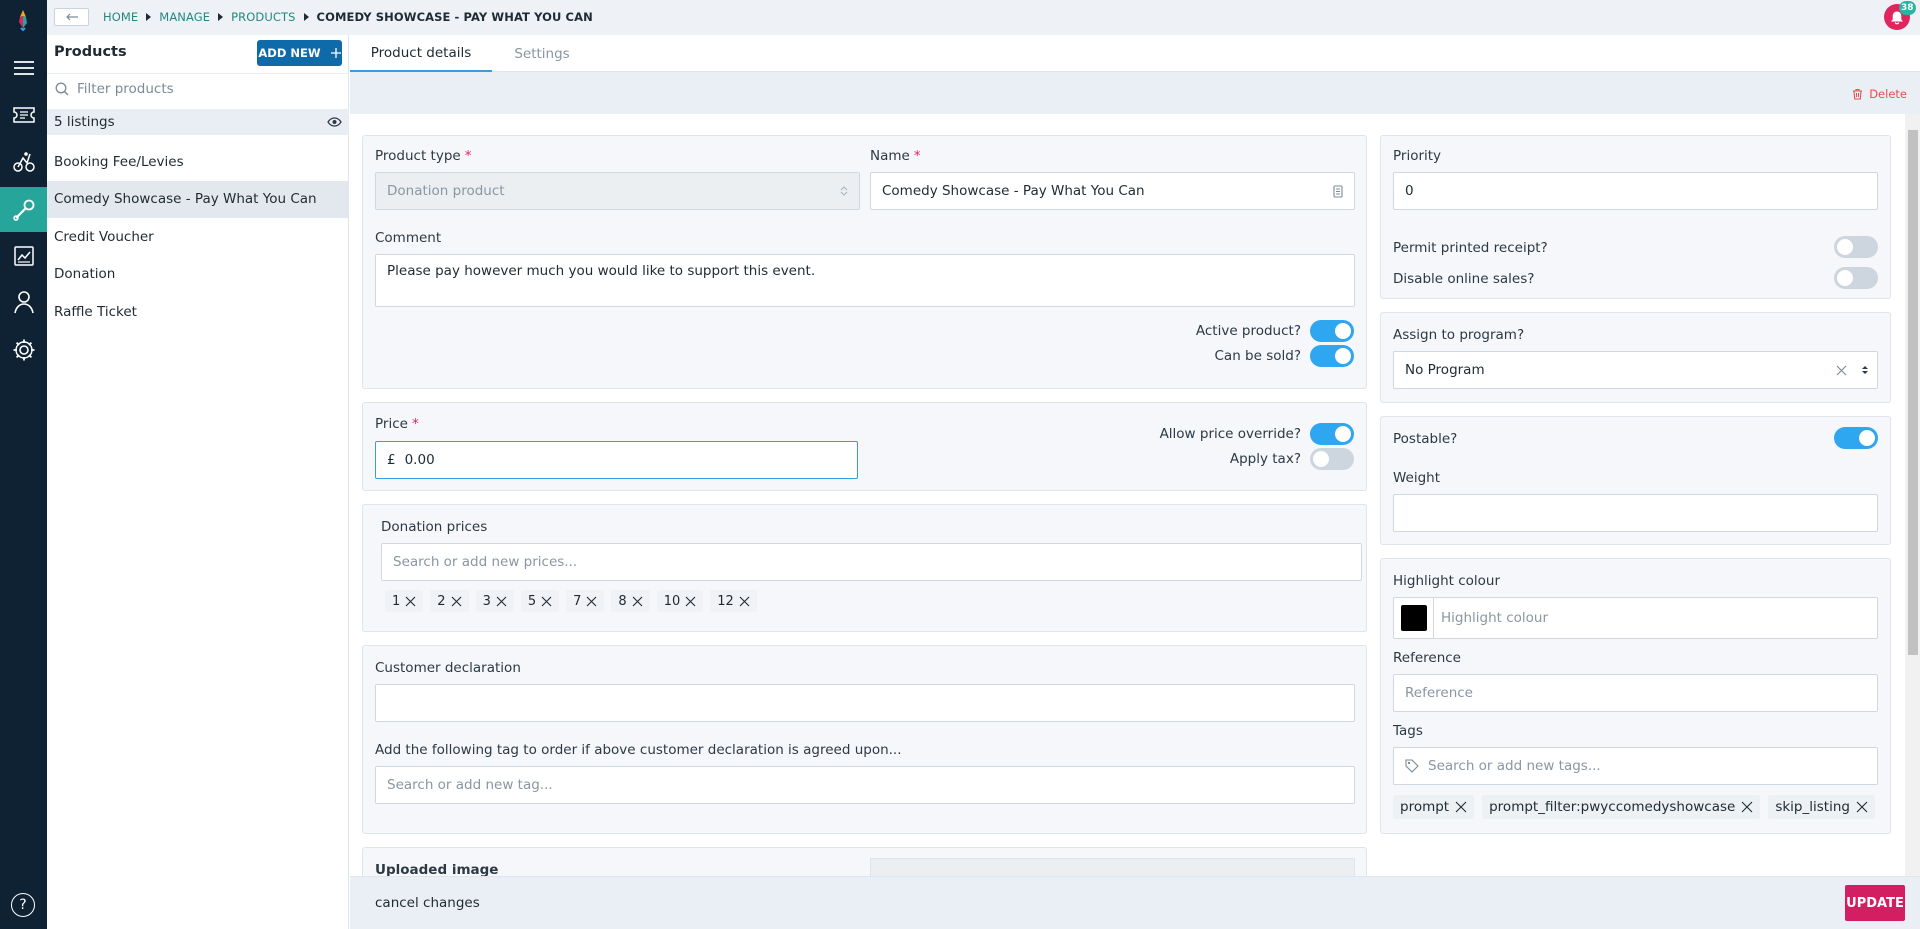 The height and width of the screenshot is (929, 1920). Describe the element at coordinates (71, 17) in the screenshot. I see `back-button` at that location.